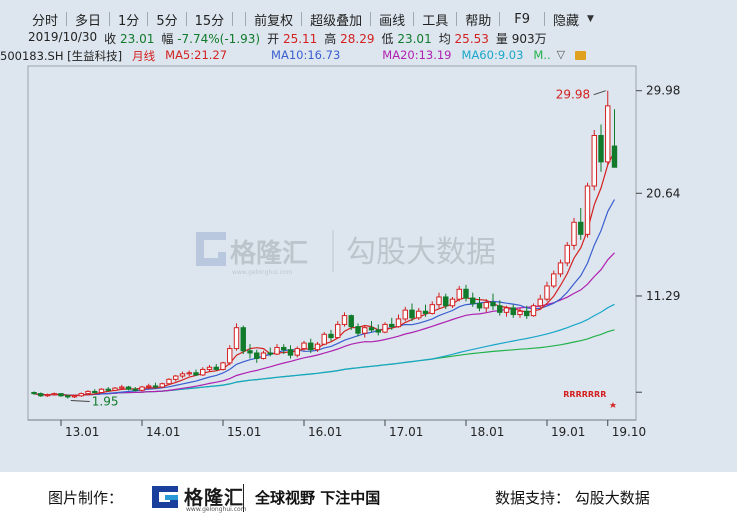 The width and height of the screenshot is (737, 527). Describe the element at coordinates (325, 432) in the screenshot. I see `x-tick-label: 16.01` at that location.